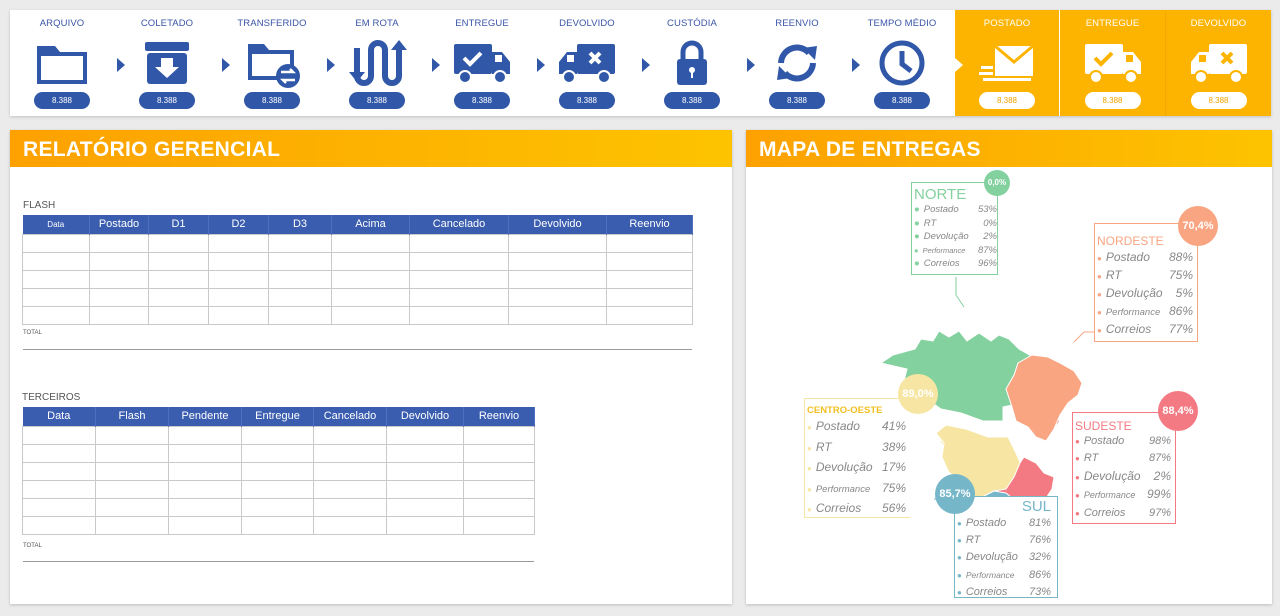  Describe the element at coordinates (277, 416) in the screenshot. I see `column-header: Entregue` at that location.